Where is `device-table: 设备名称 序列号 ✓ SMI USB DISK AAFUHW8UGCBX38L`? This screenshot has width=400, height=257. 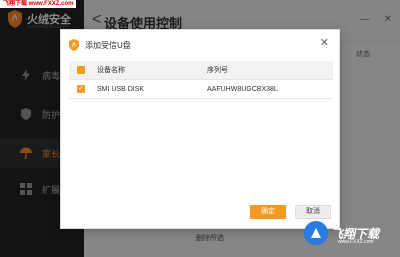 device-table: 设备名称 序列号 ✓ SMI USB DISK AAFUHW8UGCBX38L is located at coordinates (201, 80).